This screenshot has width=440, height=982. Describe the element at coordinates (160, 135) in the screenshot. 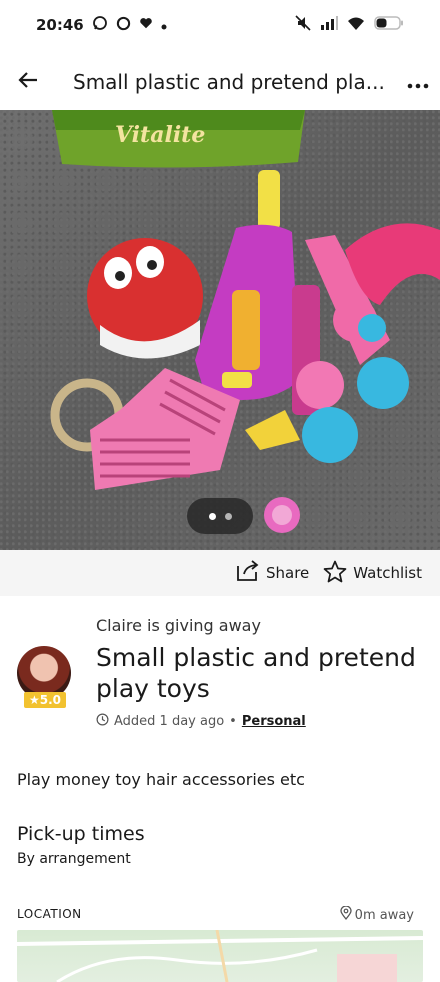

I see `tub-brand-text: Vitalite` at that location.